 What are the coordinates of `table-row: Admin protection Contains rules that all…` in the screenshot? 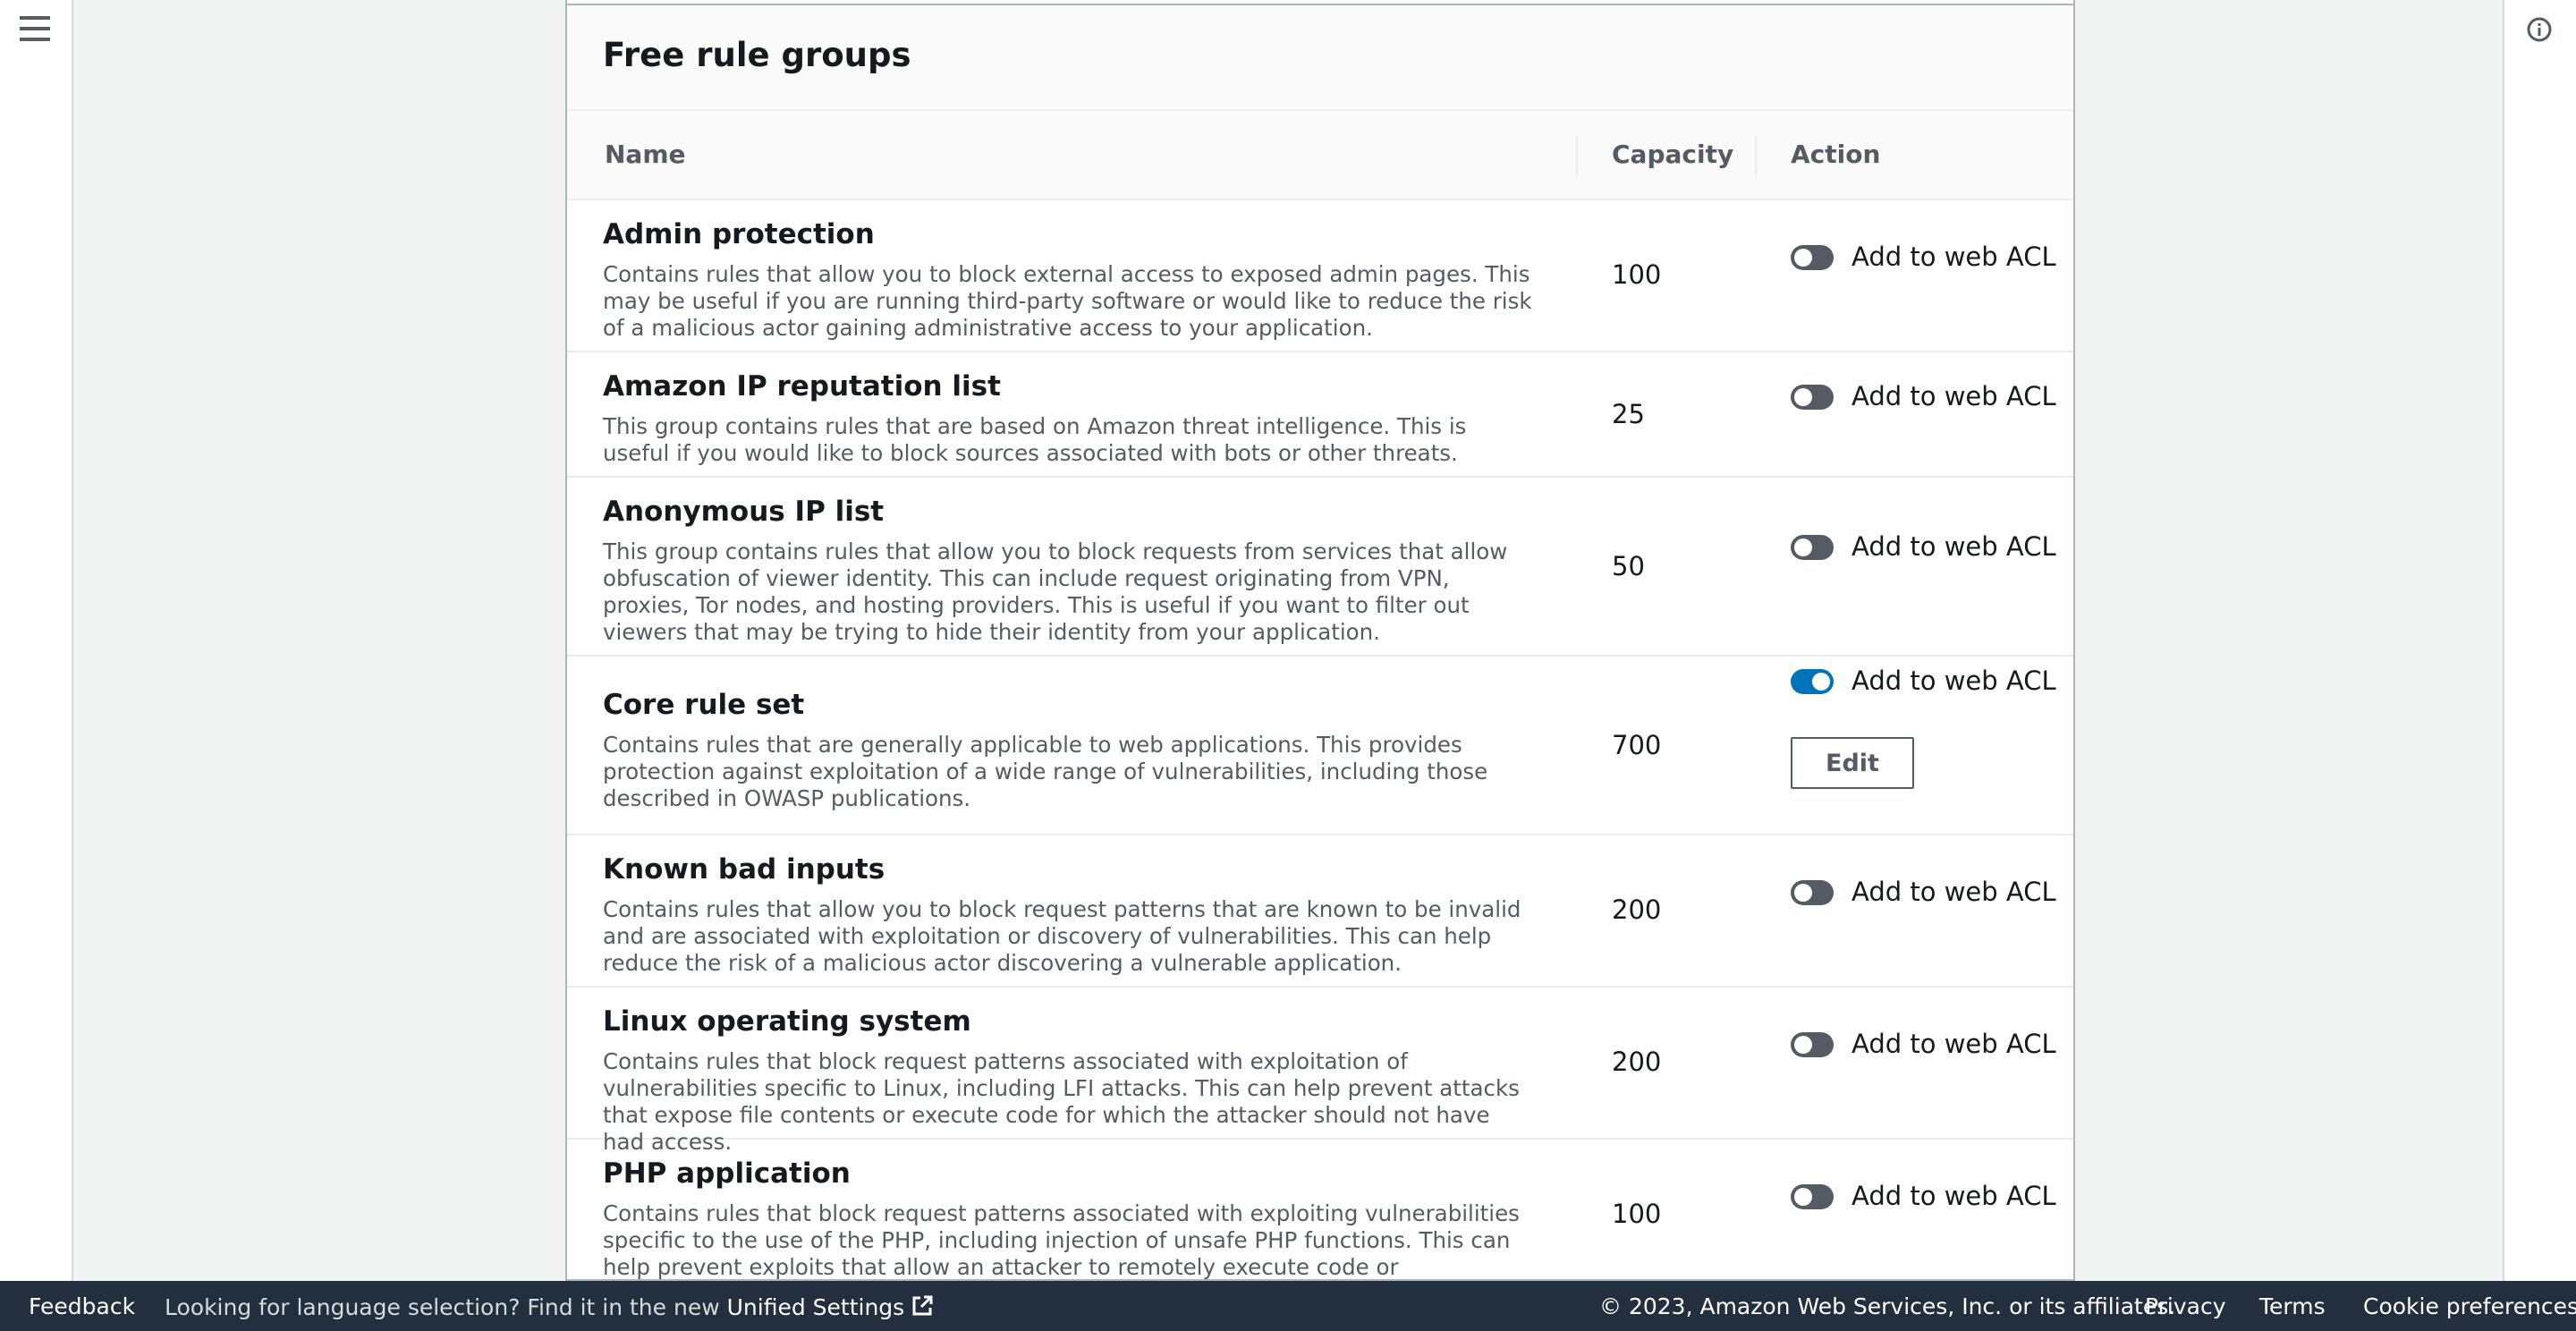 It's located at (1320, 276).